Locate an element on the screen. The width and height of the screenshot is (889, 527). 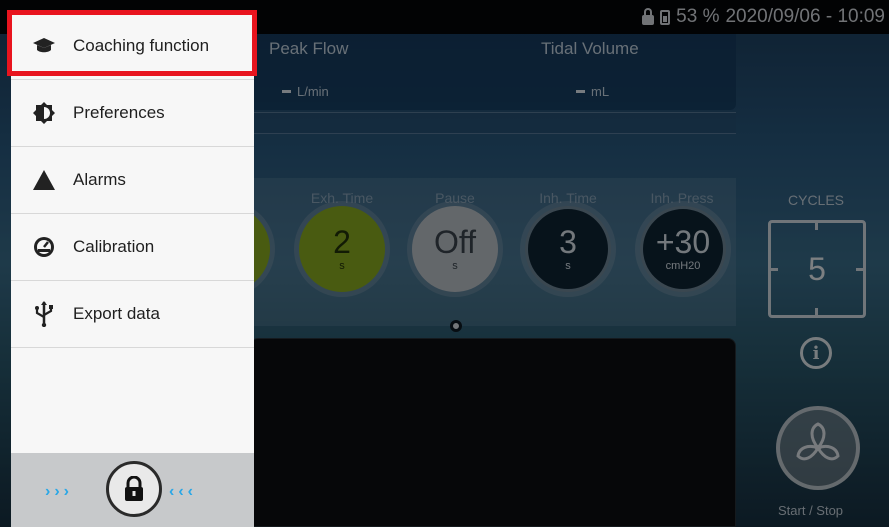
menu-item-export-data: Export data is located at coordinates (132, 314).